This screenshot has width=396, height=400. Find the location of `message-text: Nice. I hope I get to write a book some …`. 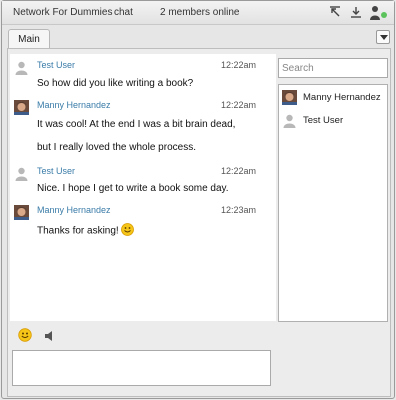

message-text: Nice. I hope I get to write a book some … is located at coordinates (133, 188).